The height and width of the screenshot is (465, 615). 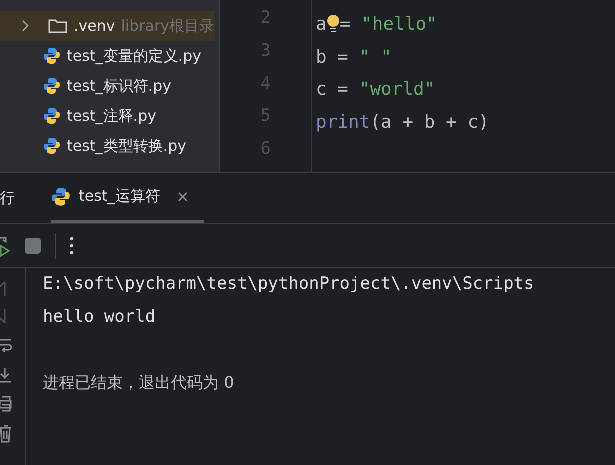 What do you see at coordinates (7, 198) in the screenshot?
I see `panel-title: 行` at bounding box center [7, 198].